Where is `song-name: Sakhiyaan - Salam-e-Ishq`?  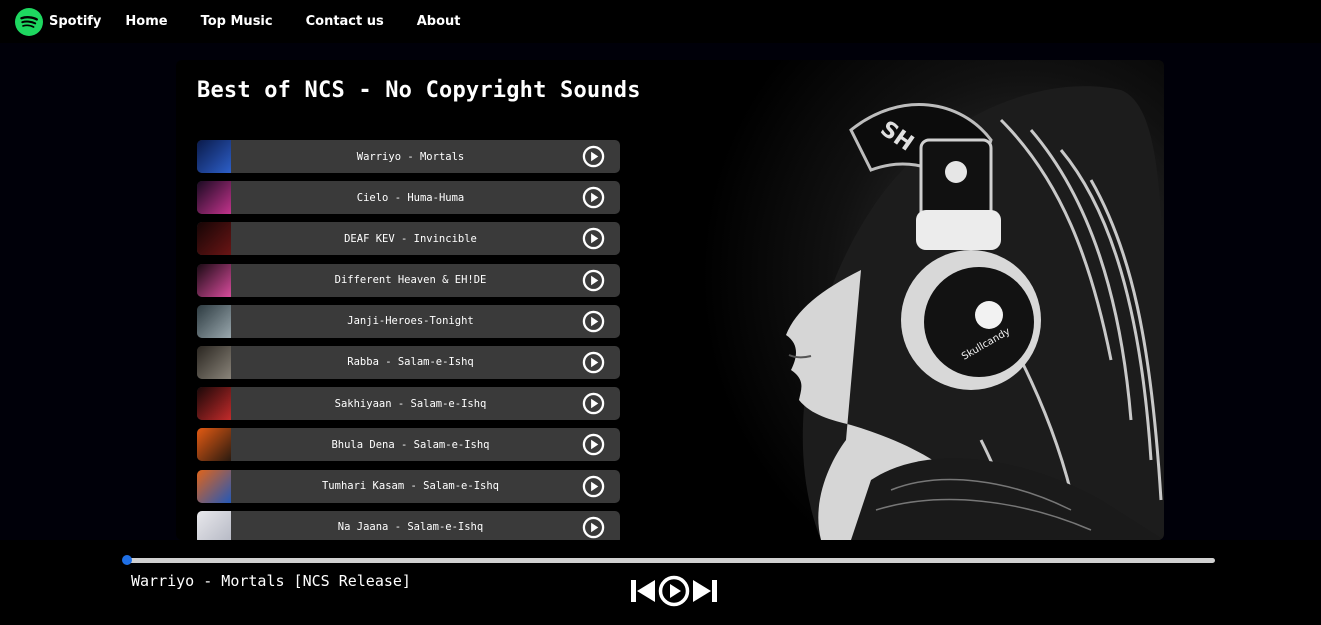 song-name: Sakhiyaan - Salam-e-Ishq is located at coordinates (410, 403).